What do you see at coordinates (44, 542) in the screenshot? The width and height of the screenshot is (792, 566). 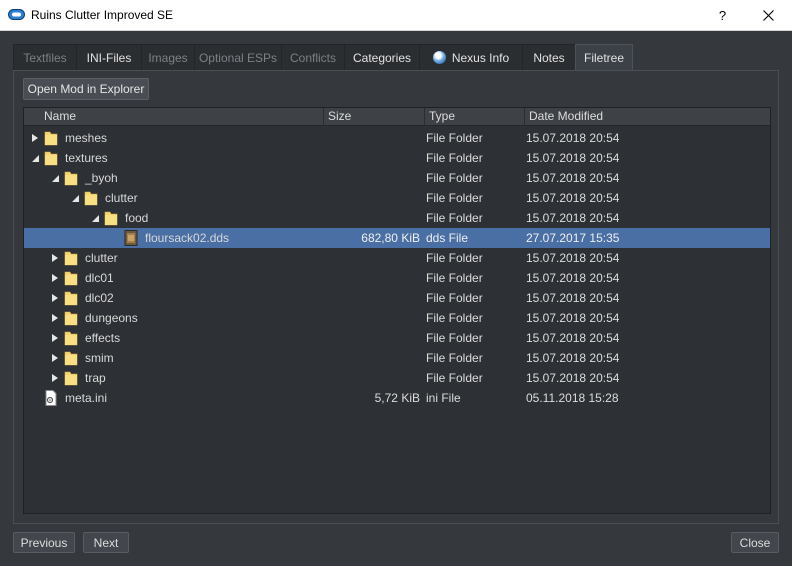 I see `previous-button: Previous` at bounding box center [44, 542].